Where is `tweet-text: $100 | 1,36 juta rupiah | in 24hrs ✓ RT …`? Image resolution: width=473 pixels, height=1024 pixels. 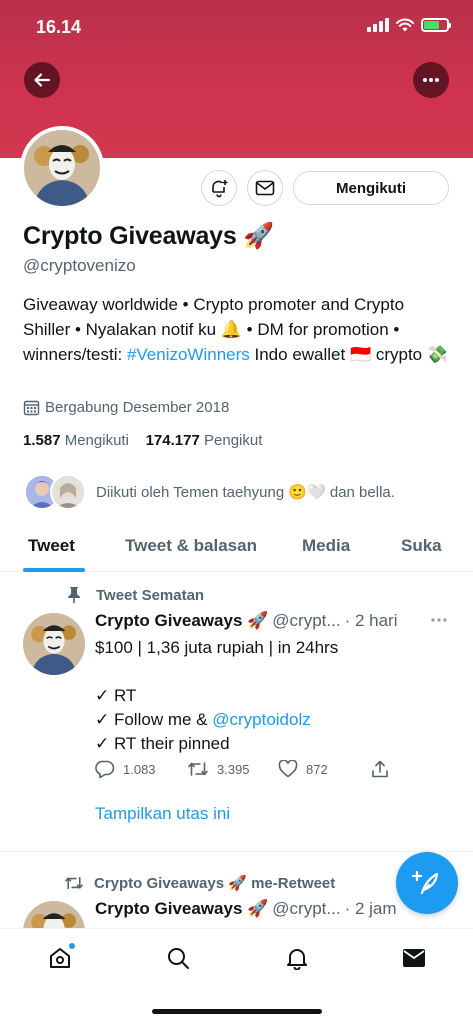
tweet-text: $100 | 1,36 juta rupiah | in 24hrs ✓ RT … is located at coordinates (217, 695).